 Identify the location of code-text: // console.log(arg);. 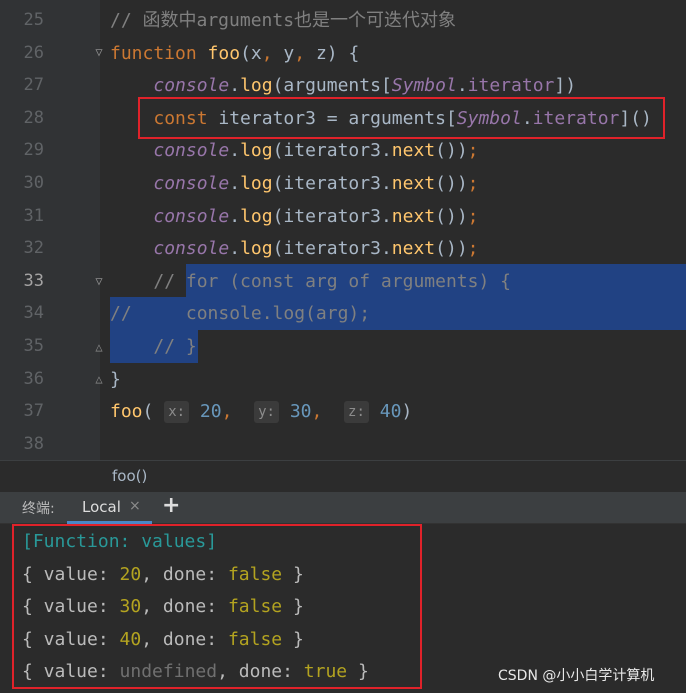
(240, 313).